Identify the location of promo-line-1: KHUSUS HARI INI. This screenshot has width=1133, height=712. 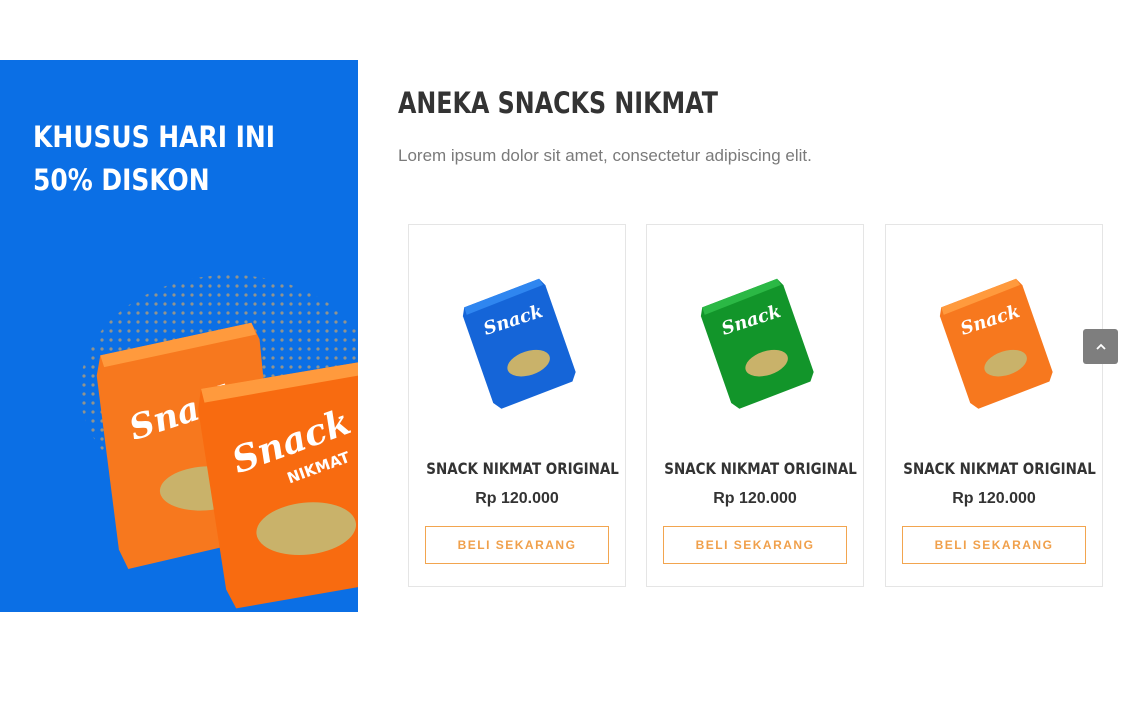
(154, 137).